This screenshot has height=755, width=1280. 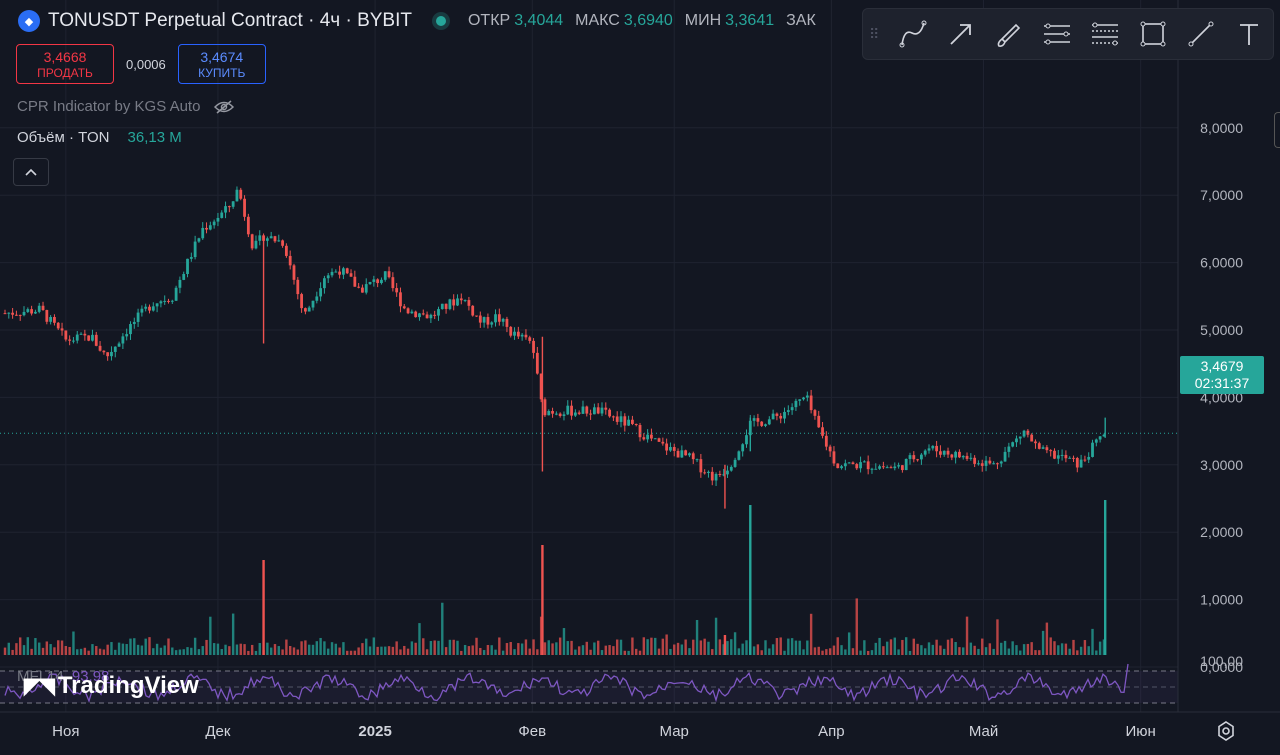 I want to click on rectangle-tool-icon, so click(x=1153, y=34).